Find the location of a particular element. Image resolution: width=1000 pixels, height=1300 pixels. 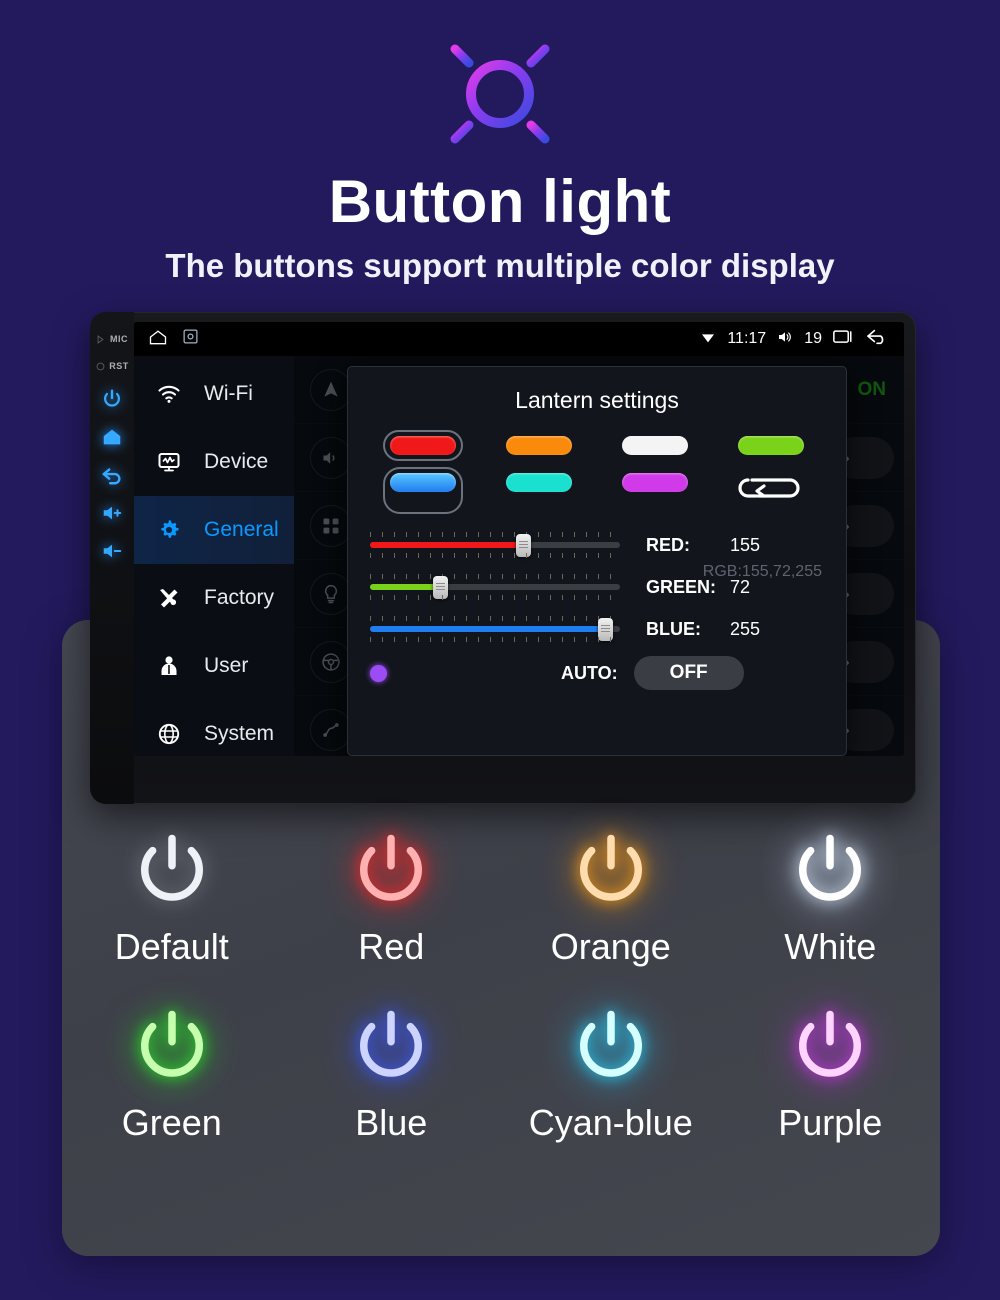

sun-brightness-icon is located at coordinates (500, 94).